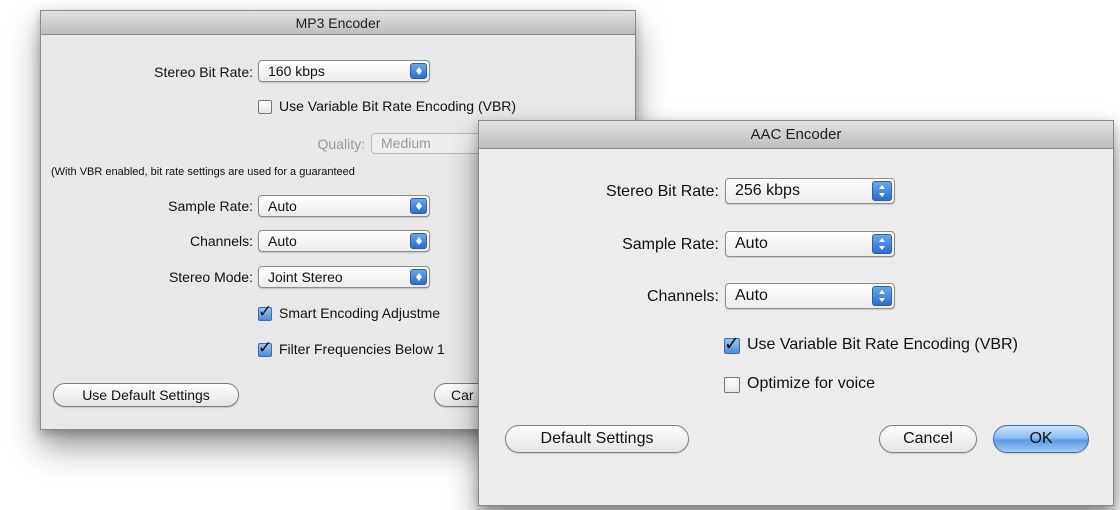  I want to click on mp3-stereo-bit-rate-select: 160 kbps, so click(344, 71).